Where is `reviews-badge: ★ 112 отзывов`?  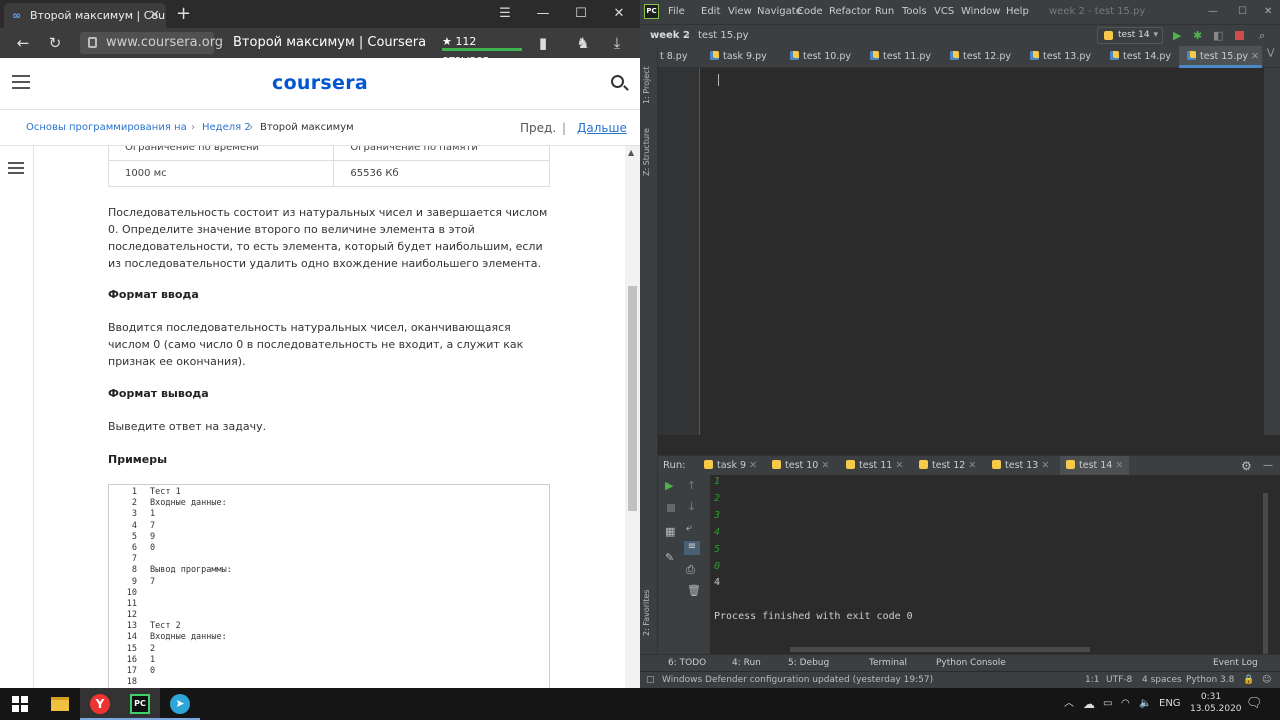
reviews-badge: ★ 112 отзывов is located at coordinates (482, 49).